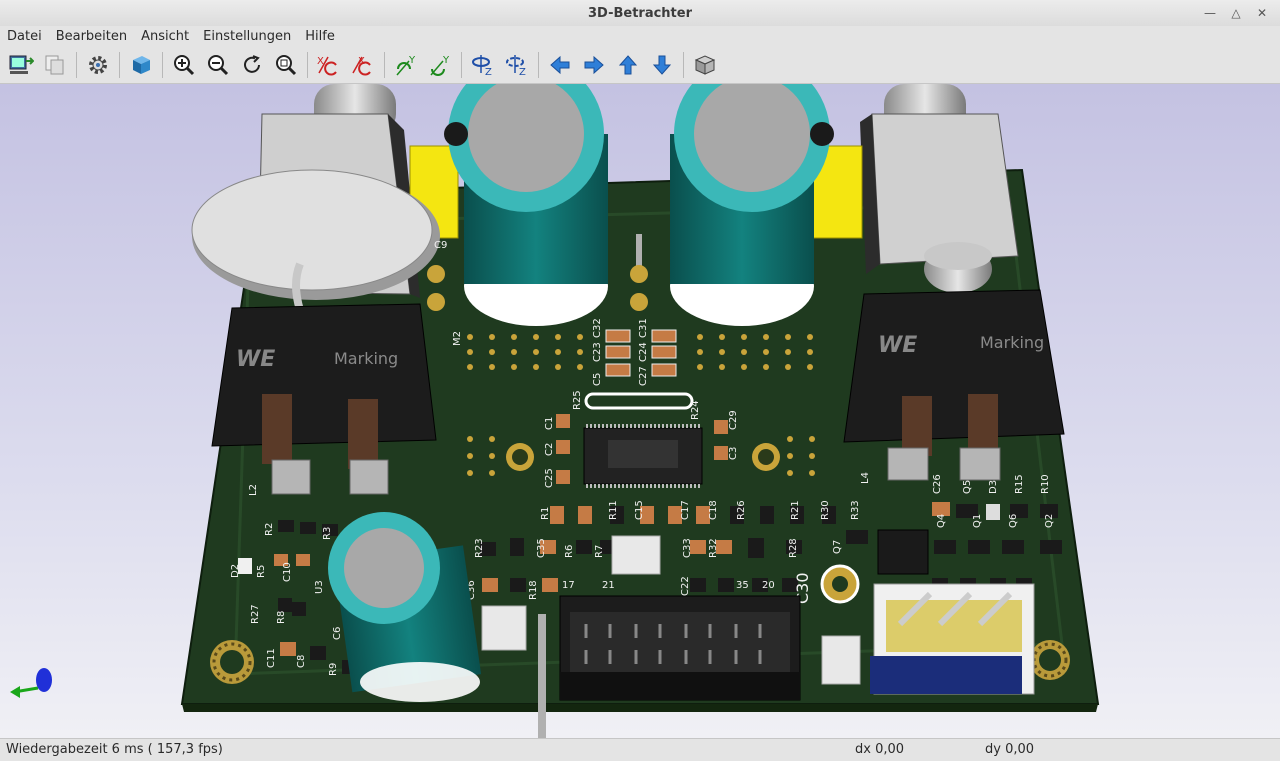 This screenshot has width=1280, height=761. Describe the element at coordinates (837, 547) in the screenshot. I see `svg-text: Q7` at that location.